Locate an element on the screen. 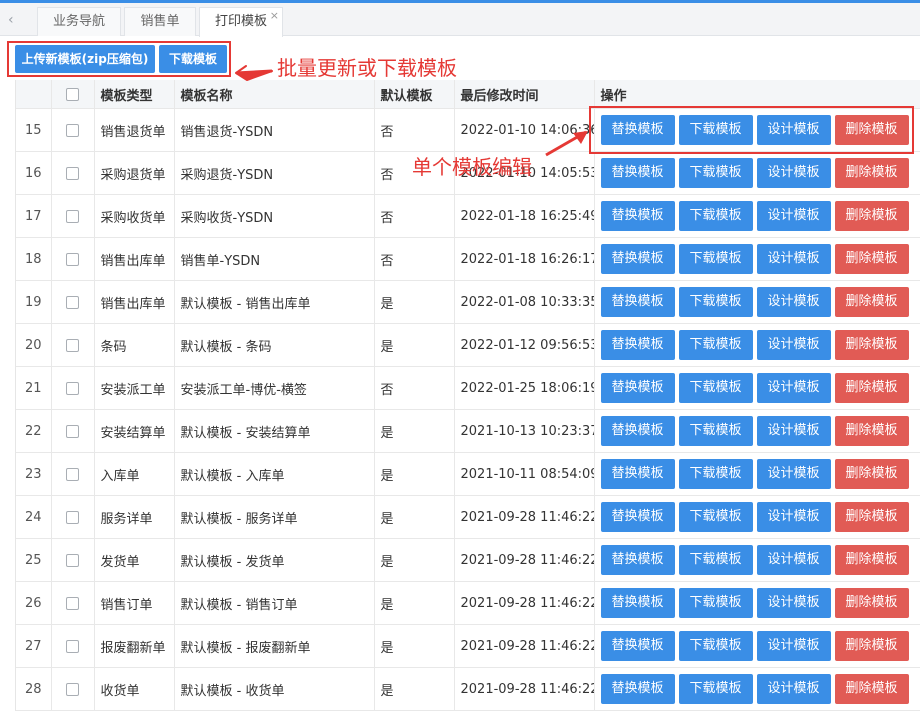 This screenshot has height=726, width=920. row-index: 15 is located at coordinates (34, 130).